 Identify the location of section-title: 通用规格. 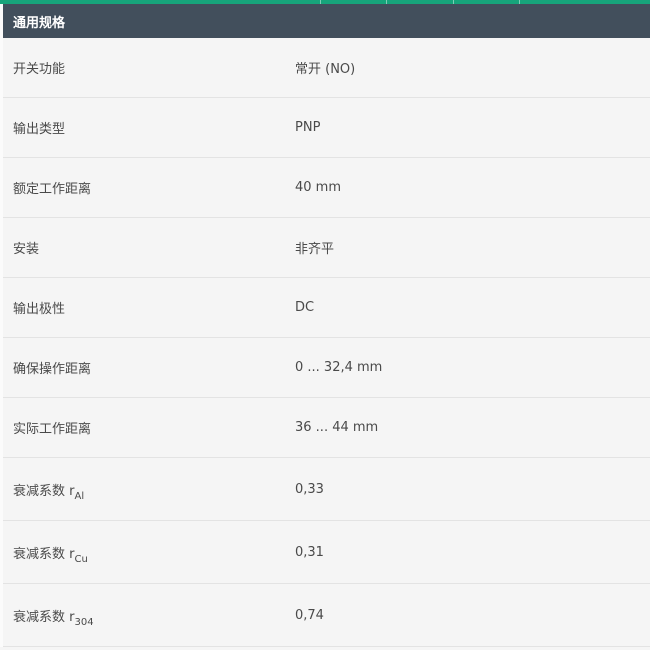
(39, 23).